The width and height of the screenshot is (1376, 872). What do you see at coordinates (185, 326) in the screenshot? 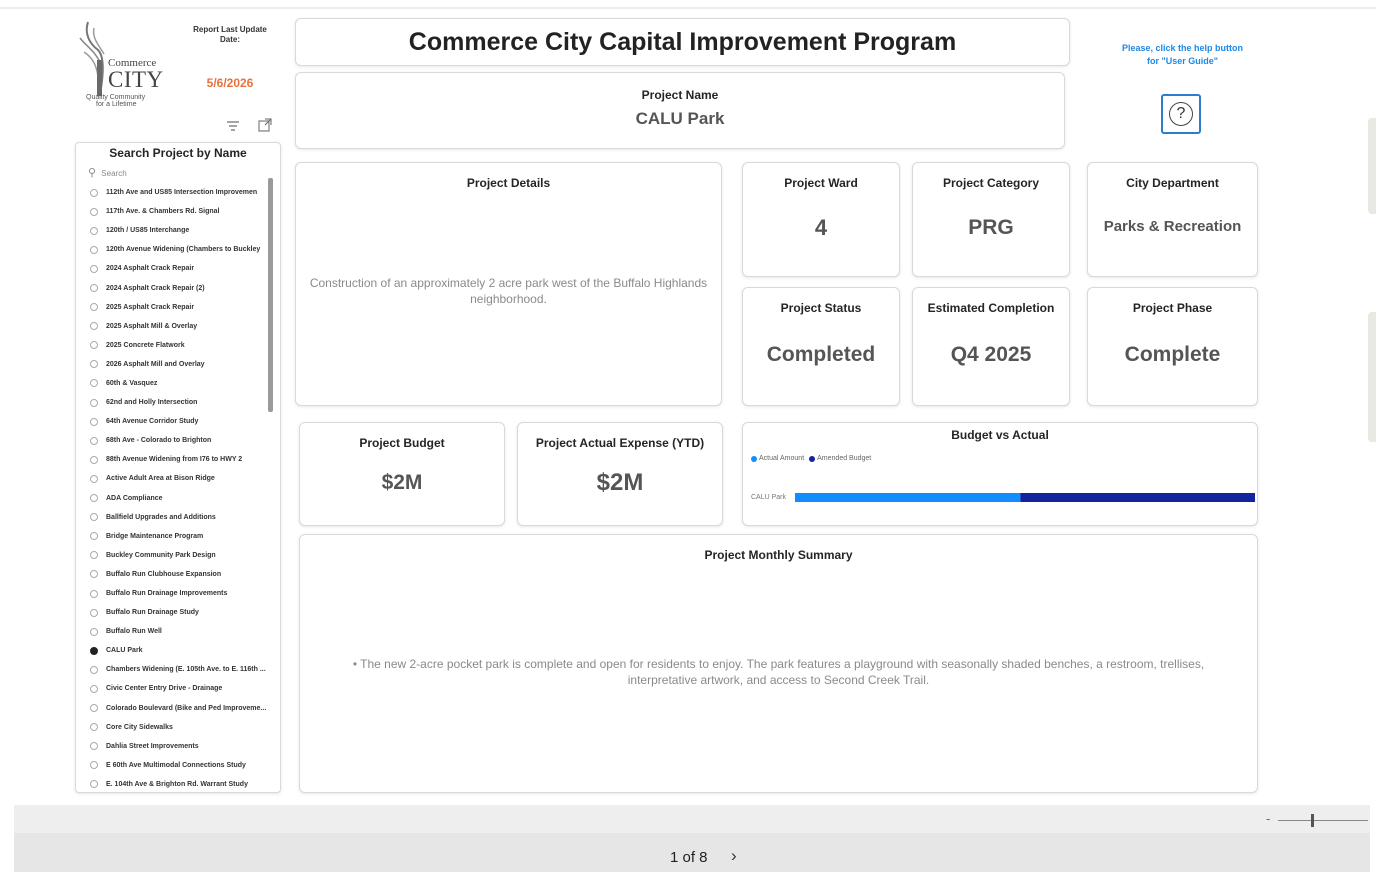
I see `slicer-item: 2025 Asphalt Mill & Overlay` at bounding box center [185, 326].